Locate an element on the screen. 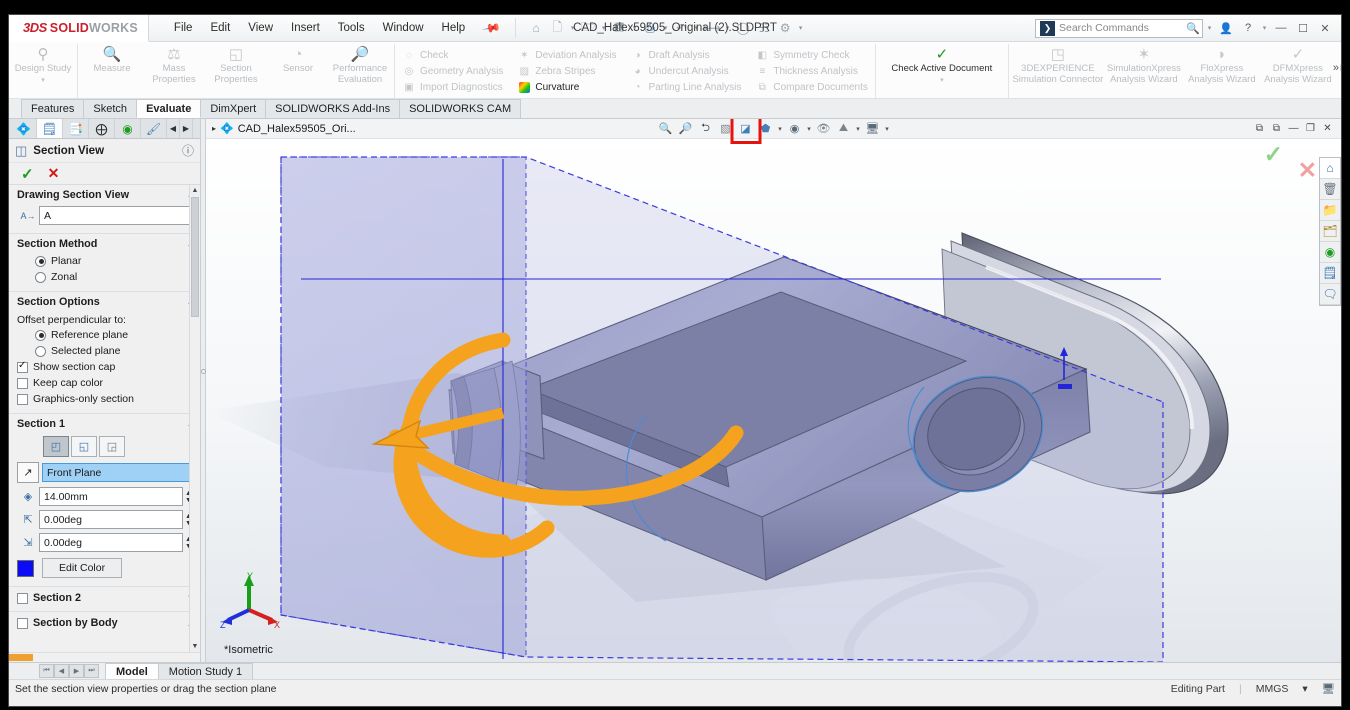 The height and width of the screenshot is (710, 1350). ribbon-sensor-button: ◔ Sensor is located at coordinates (298, 70).